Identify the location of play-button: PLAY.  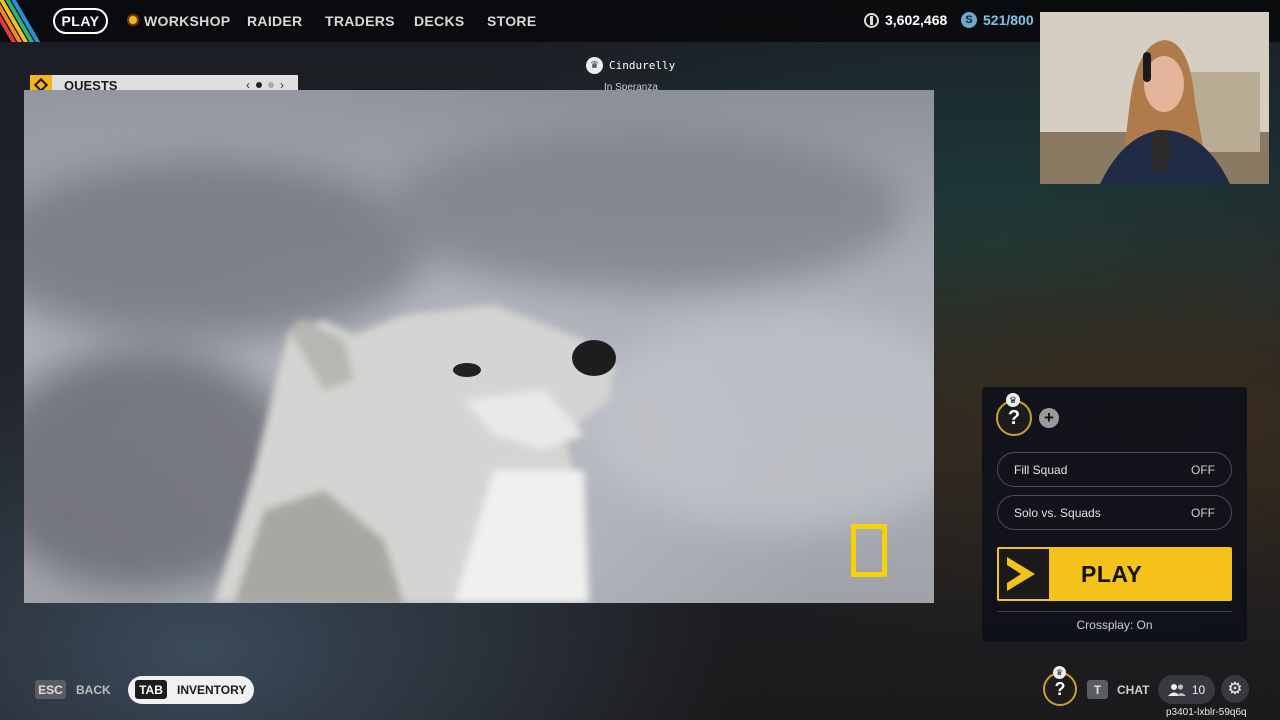
(1114, 574).